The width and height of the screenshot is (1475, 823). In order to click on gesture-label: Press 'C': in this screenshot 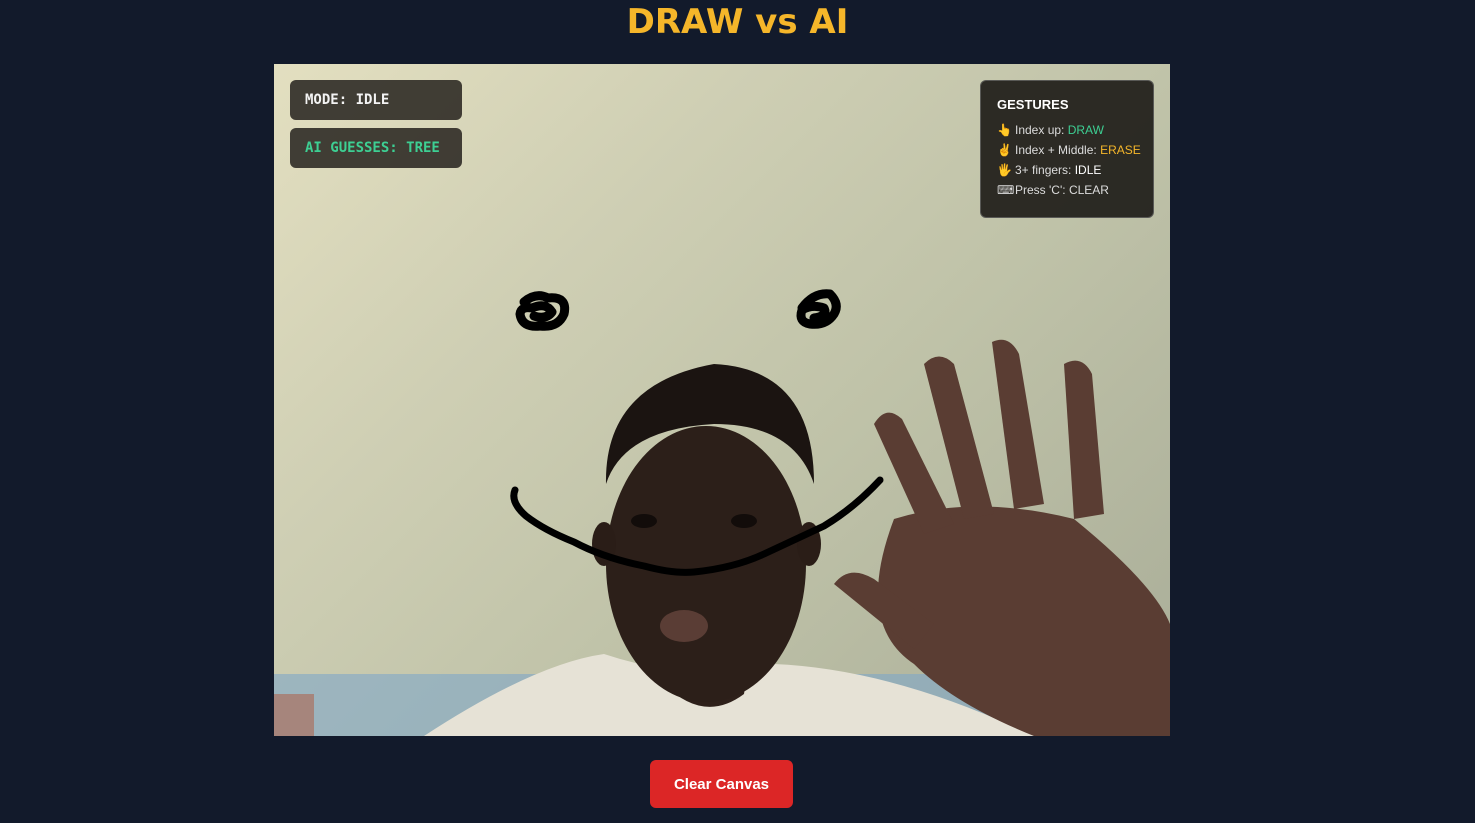, I will do `click(1042, 190)`.